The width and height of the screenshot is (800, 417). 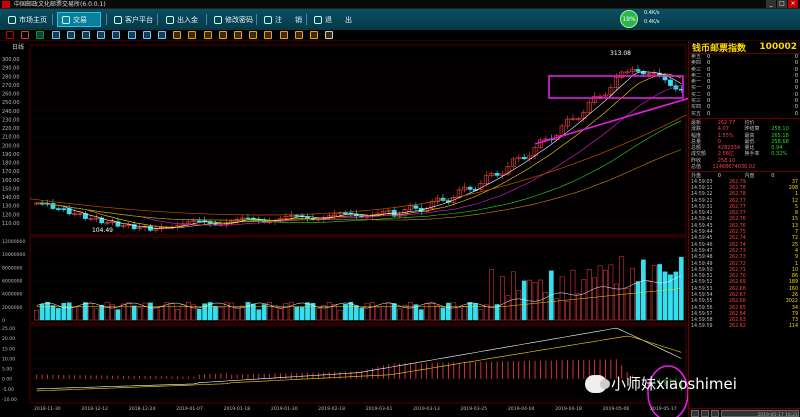 What do you see at coordinates (18, 47) in the screenshot?
I see `period-label: 日线` at bounding box center [18, 47].